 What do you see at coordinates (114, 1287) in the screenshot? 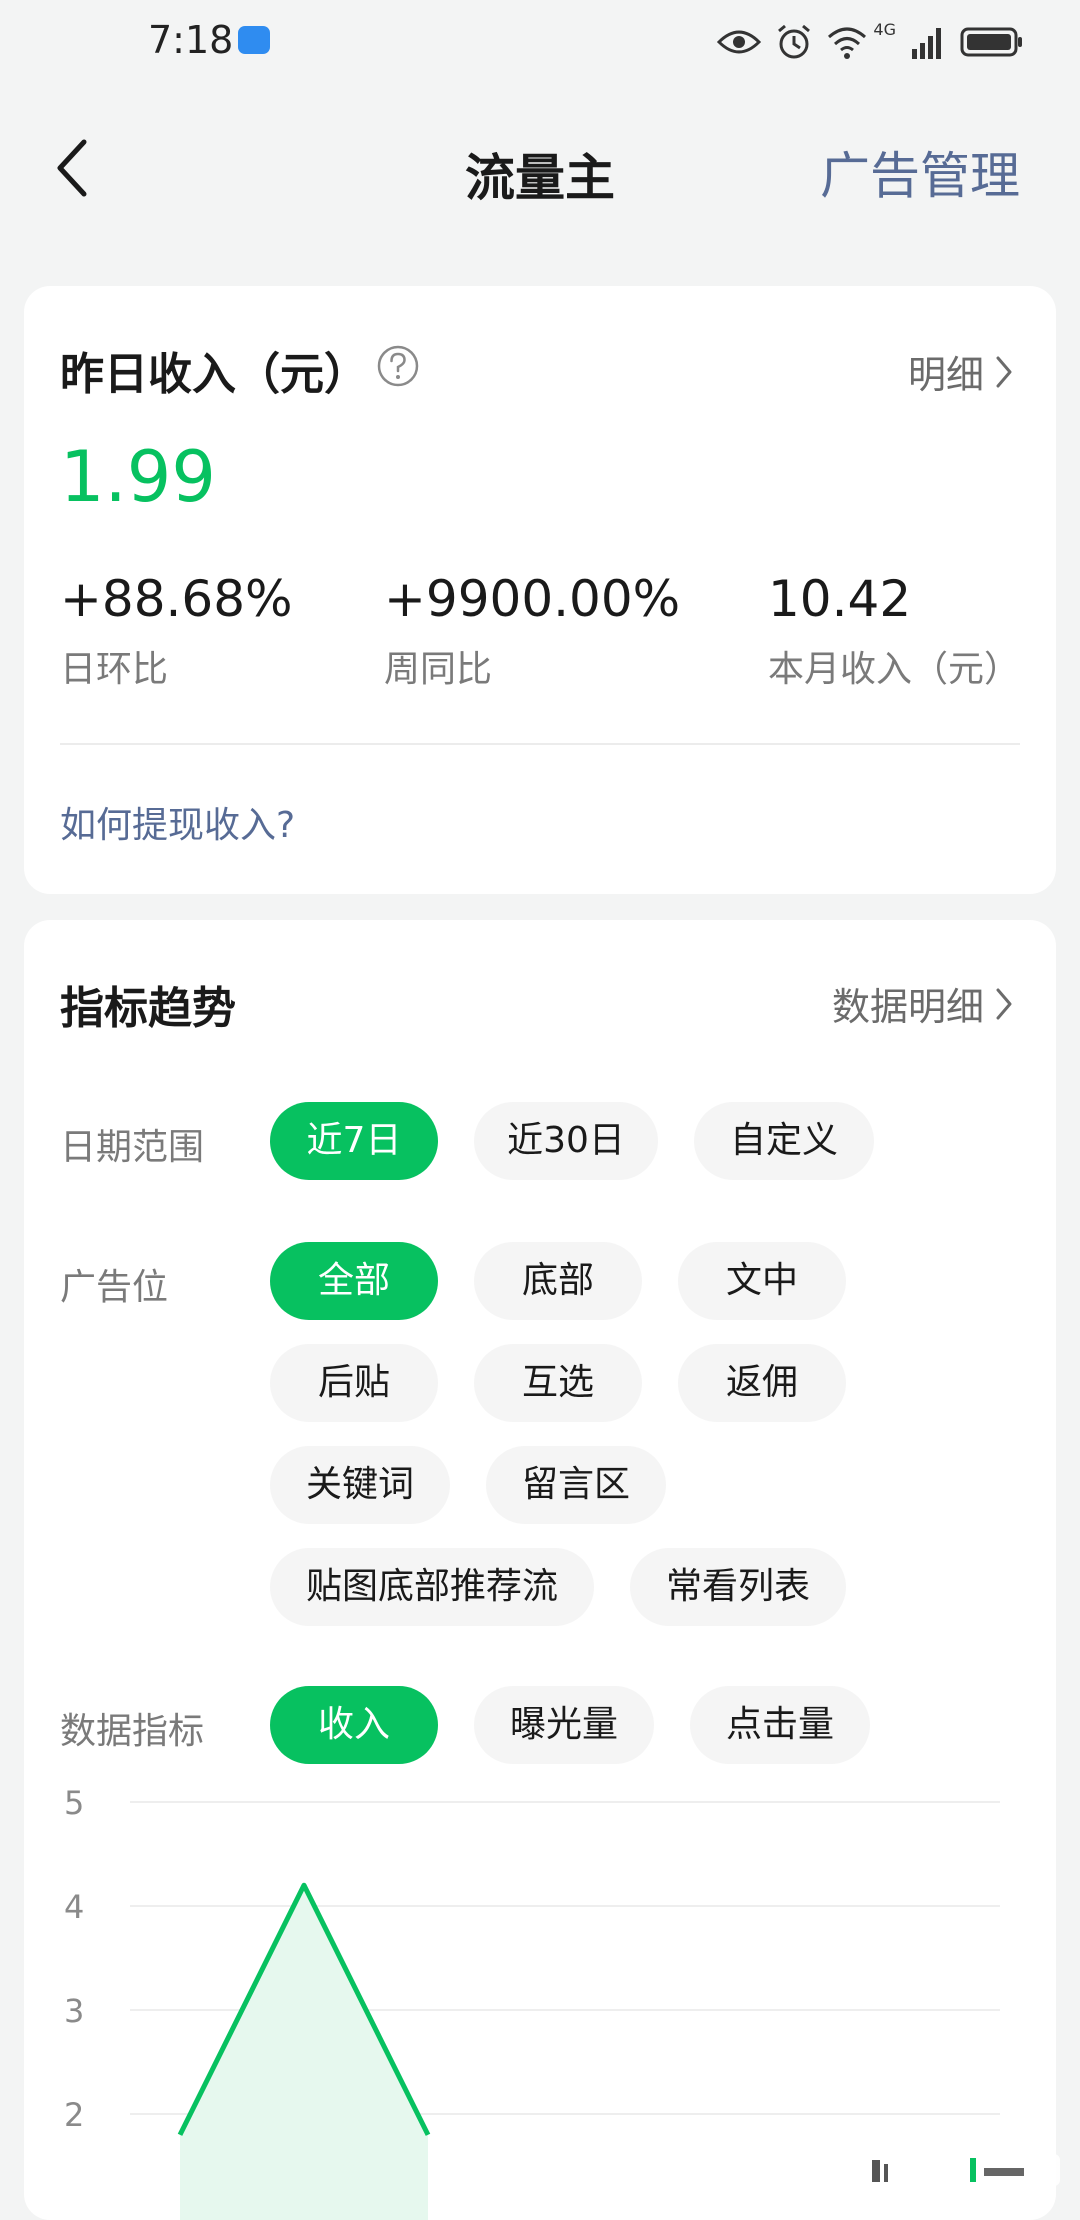
I see `ad-position-label: 广告位` at bounding box center [114, 1287].